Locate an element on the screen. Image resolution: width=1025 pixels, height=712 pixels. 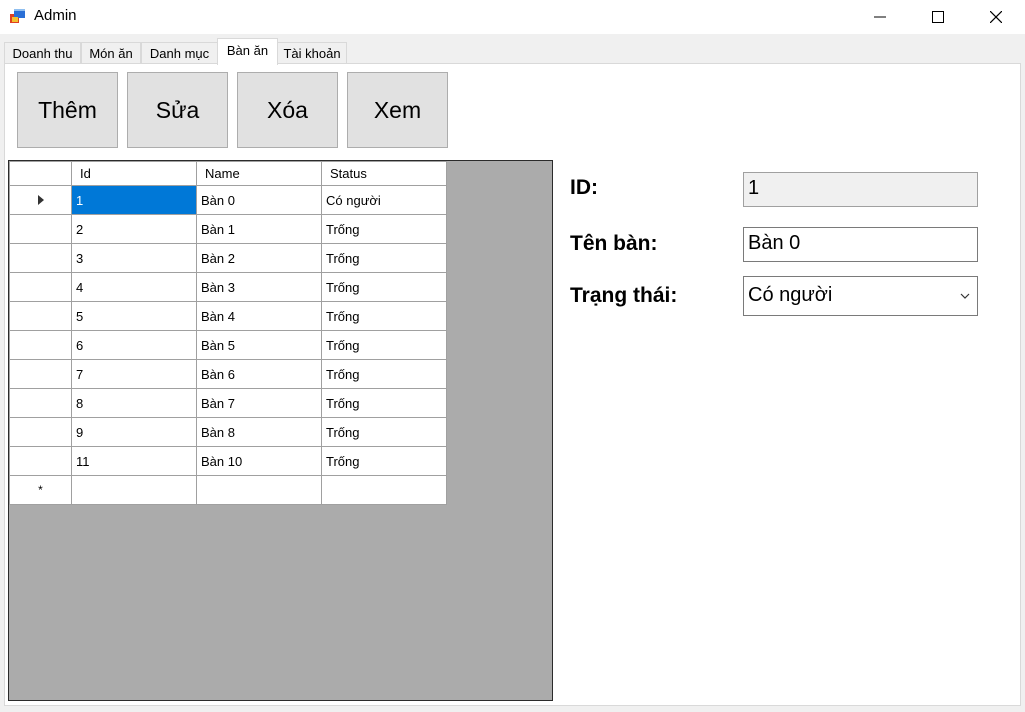
tab-label: Tài khoản is located at coordinates (312, 53).